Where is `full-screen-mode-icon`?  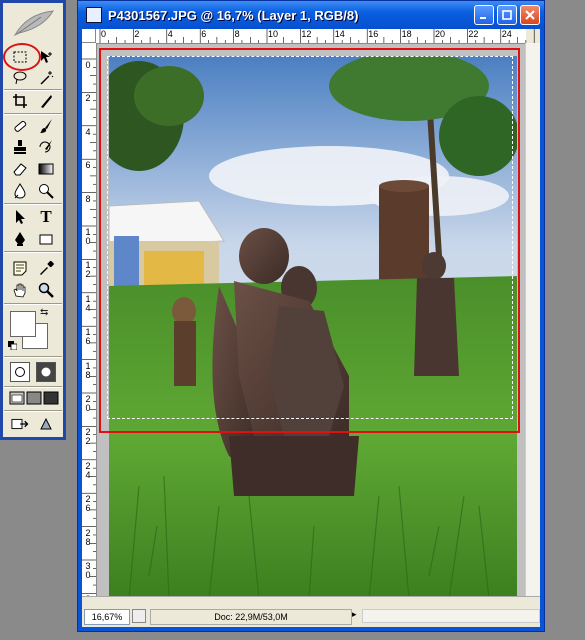
full-screen-mode-icon is located at coordinates (51, 398).